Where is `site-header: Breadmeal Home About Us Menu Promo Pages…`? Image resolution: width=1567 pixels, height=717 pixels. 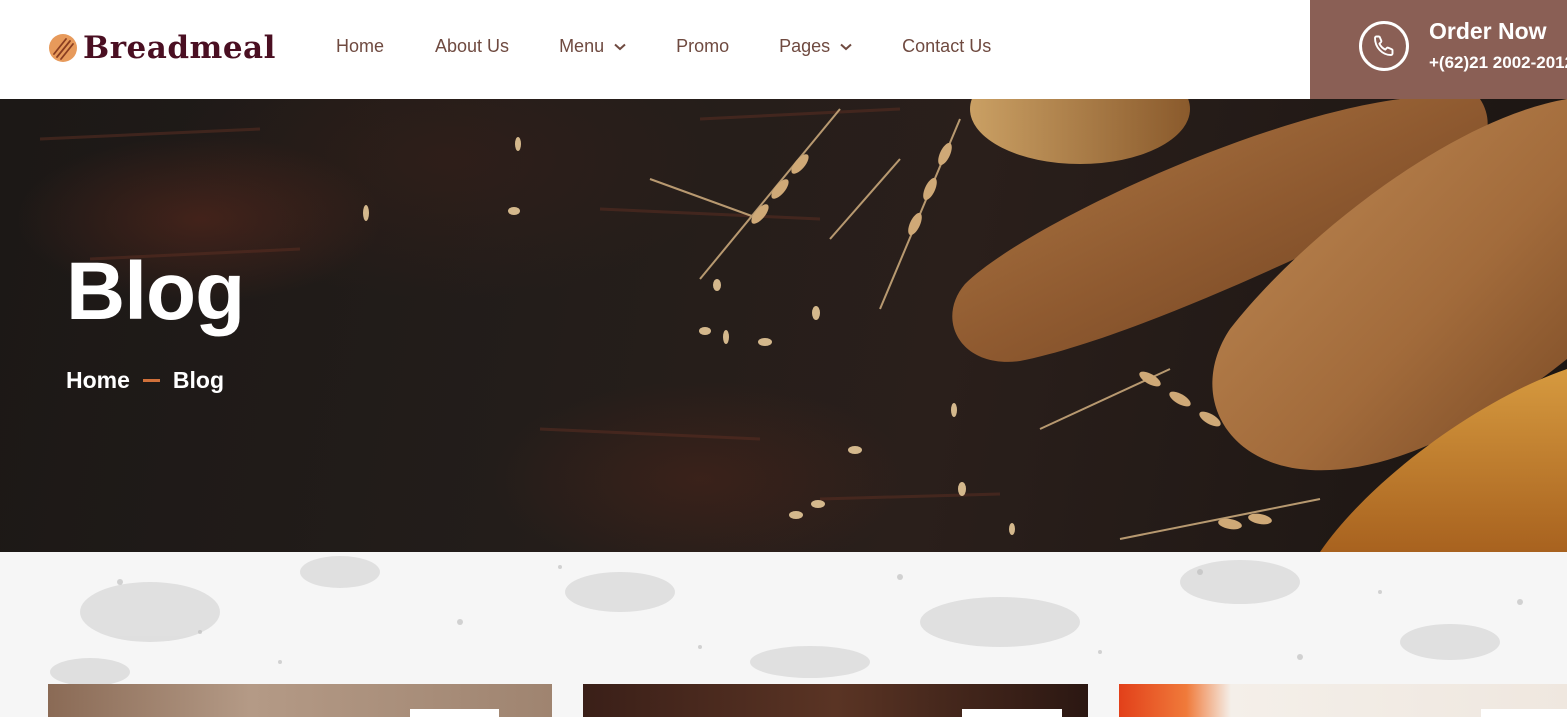
site-header: Breadmeal Home About Us Menu Promo Pages… is located at coordinates (783, 49).